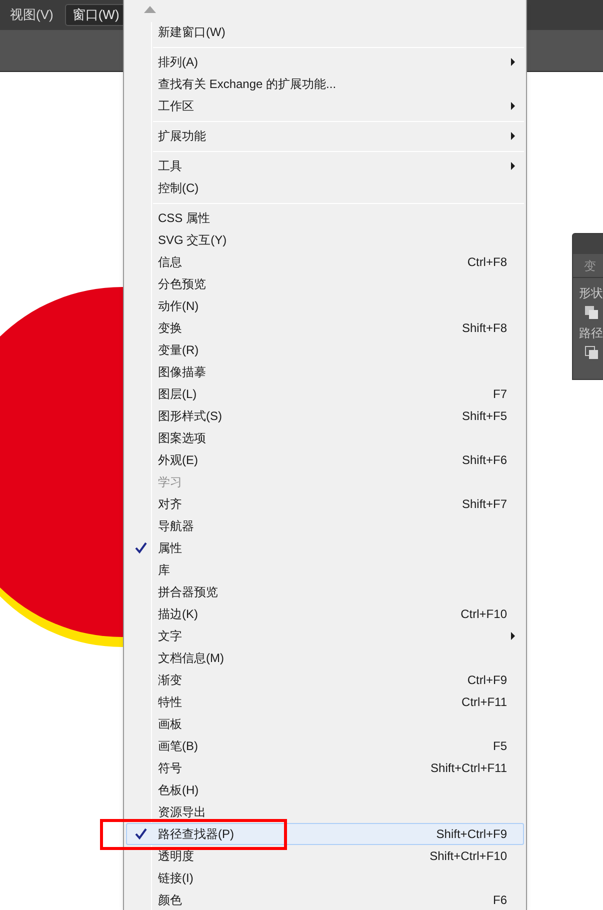 This screenshot has height=910, width=603. What do you see at coordinates (325, 834) in the screenshot?
I see `menu-item: 路径查找器(P) Shift+Ctrl+F9` at bounding box center [325, 834].